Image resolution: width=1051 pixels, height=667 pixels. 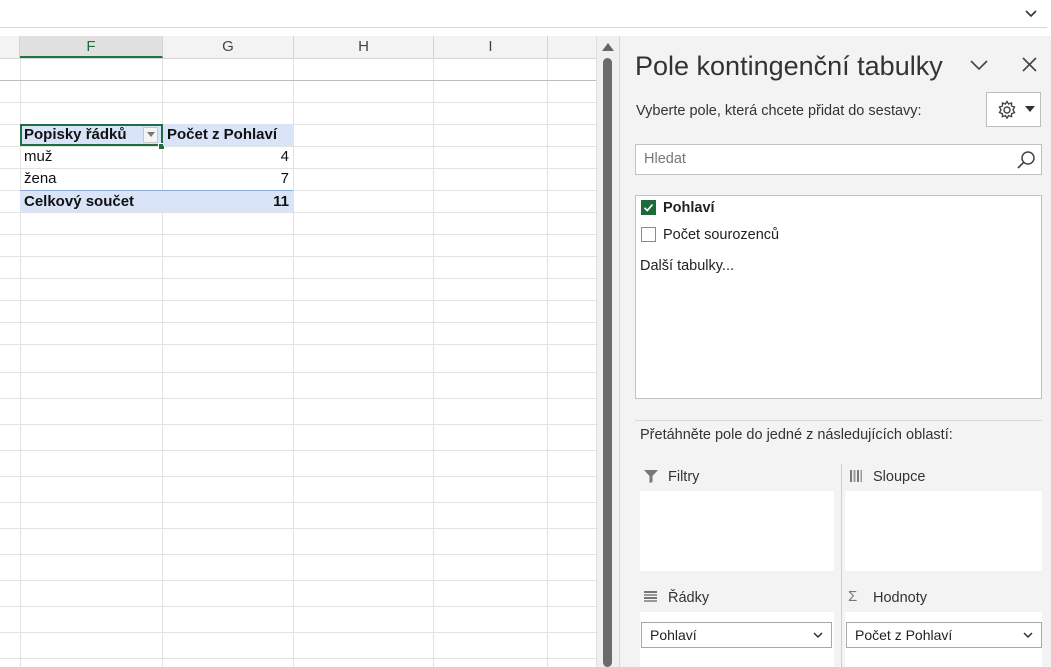 I want to click on column-header-next, so click(x=572, y=47).